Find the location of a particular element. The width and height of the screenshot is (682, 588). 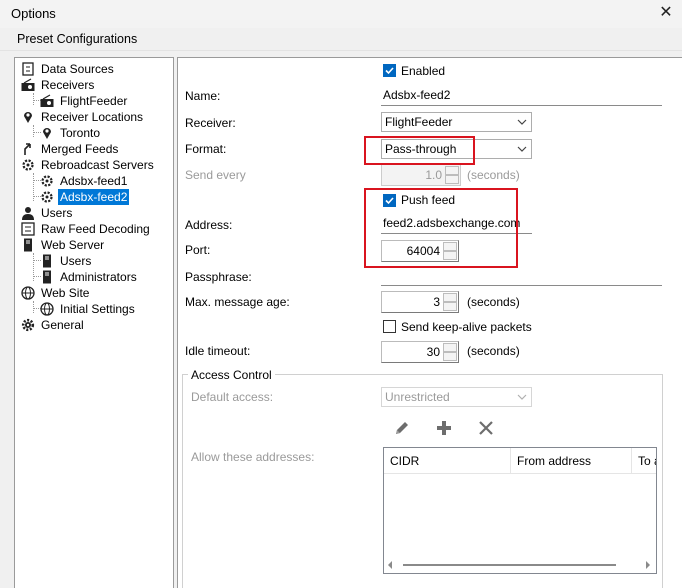

passphrase-field is located at coordinates (521, 276).